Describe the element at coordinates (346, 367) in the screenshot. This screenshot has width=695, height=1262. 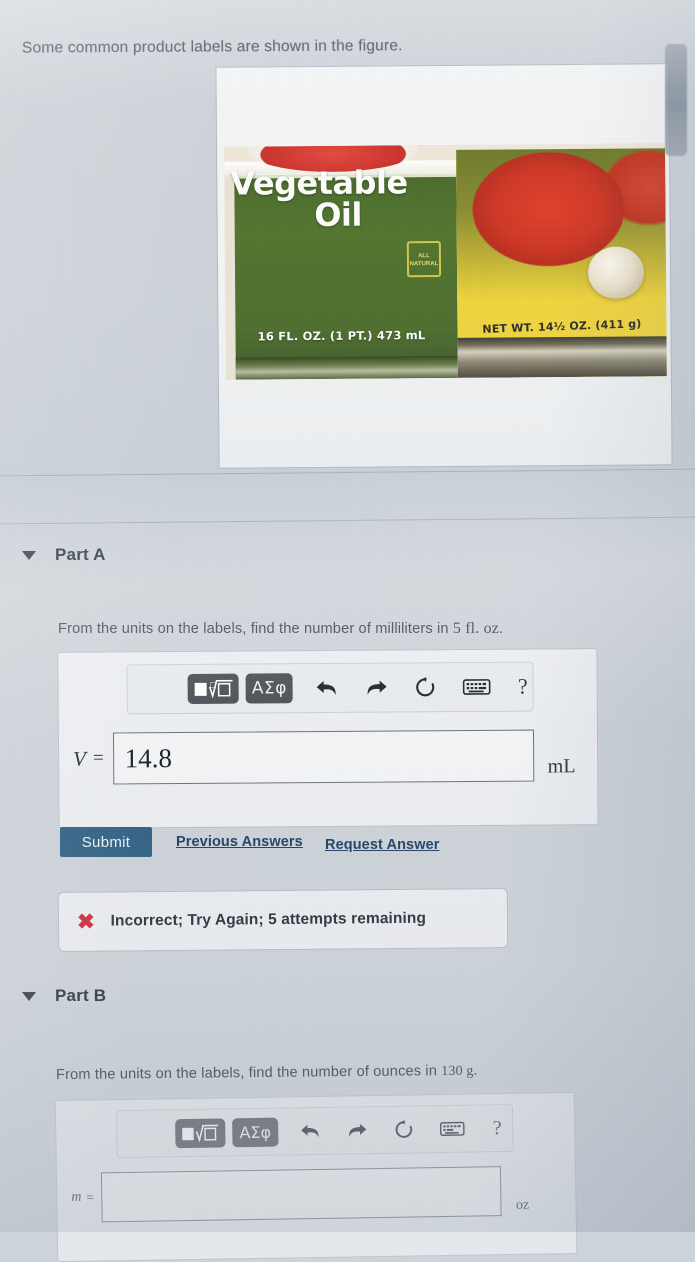
I see `oil-can-rim` at that location.